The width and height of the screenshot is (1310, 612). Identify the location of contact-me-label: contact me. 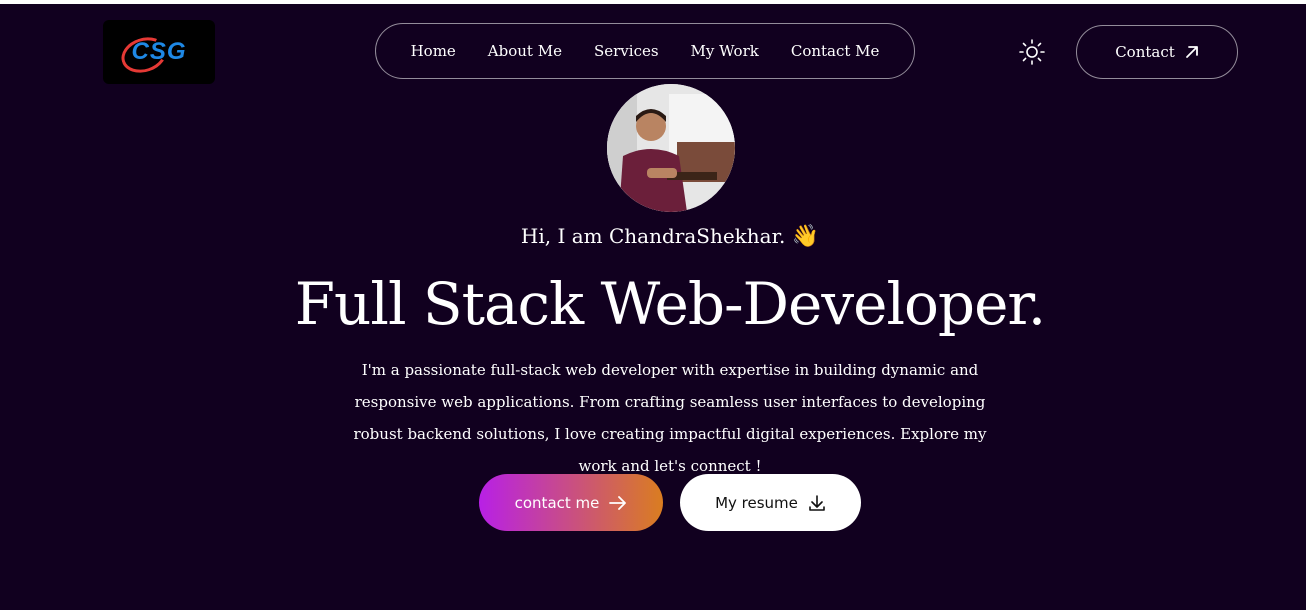
(557, 502).